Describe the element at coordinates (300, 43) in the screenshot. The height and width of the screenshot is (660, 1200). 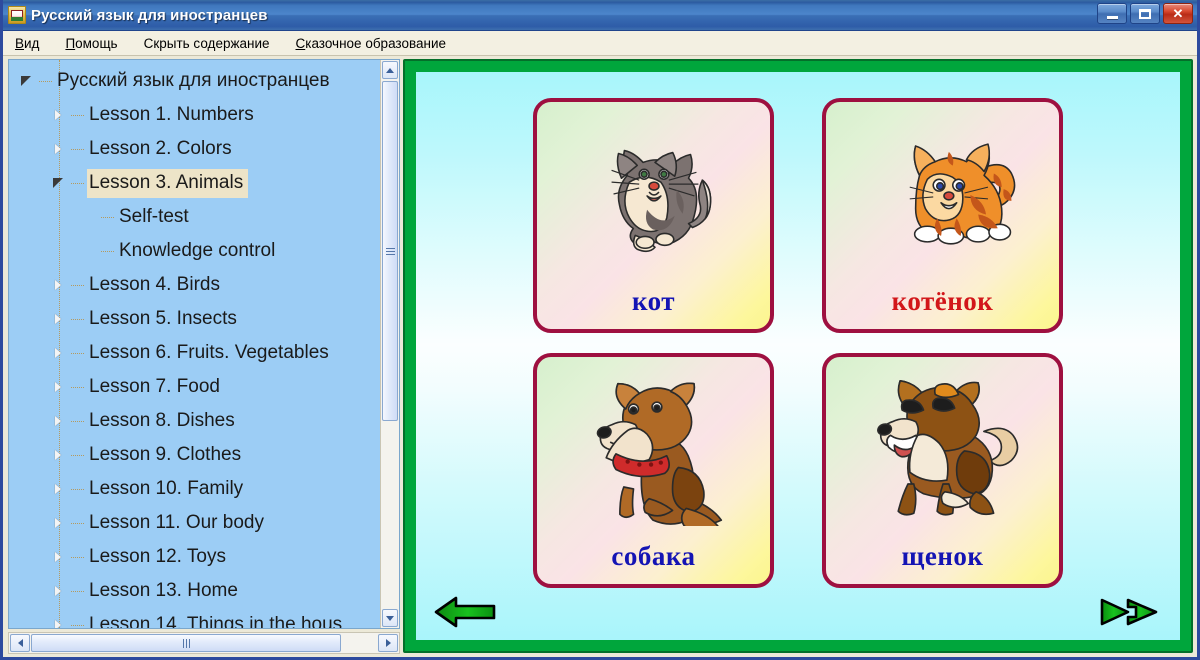
I see `menu-fairytale-education-accesskey: С` at that location.